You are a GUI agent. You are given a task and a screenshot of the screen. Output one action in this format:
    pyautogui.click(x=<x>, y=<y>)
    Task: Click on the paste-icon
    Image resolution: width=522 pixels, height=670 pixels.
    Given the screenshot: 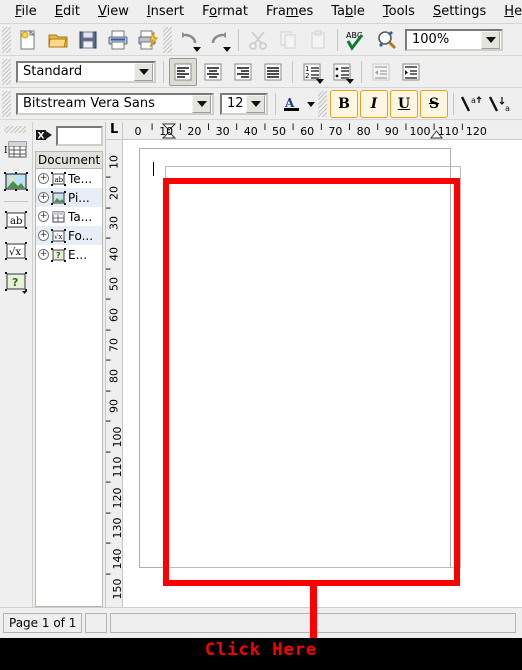 What is the action you would take?
    pyautogui.click(x=318, y=40)
    